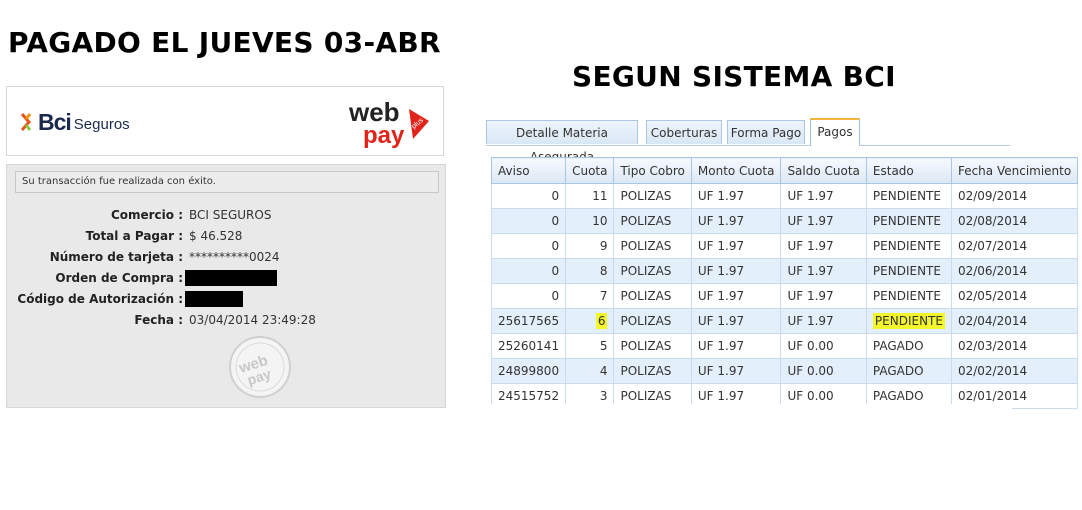  I want to click on bci-logo-text: Bci, so click(55, 121).